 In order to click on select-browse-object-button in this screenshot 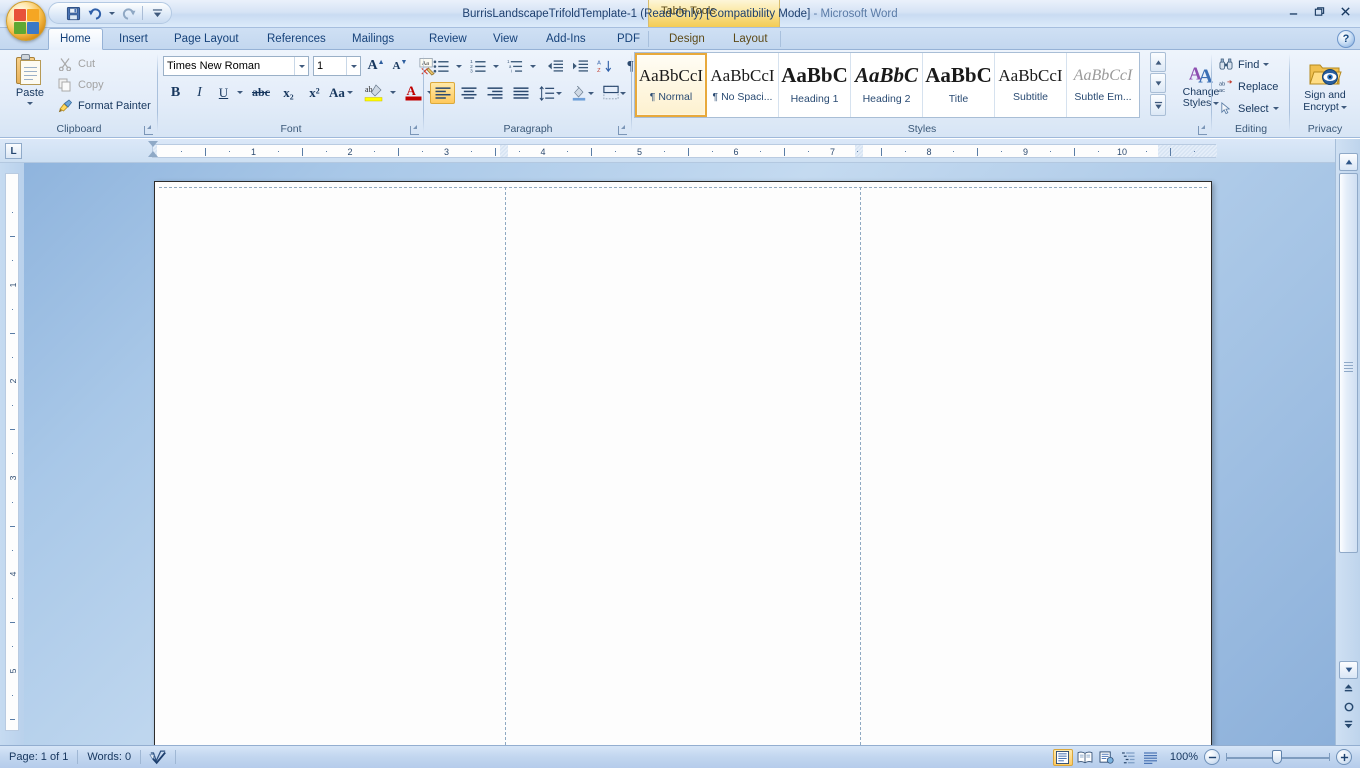, I will do `click(1348, 706)`.